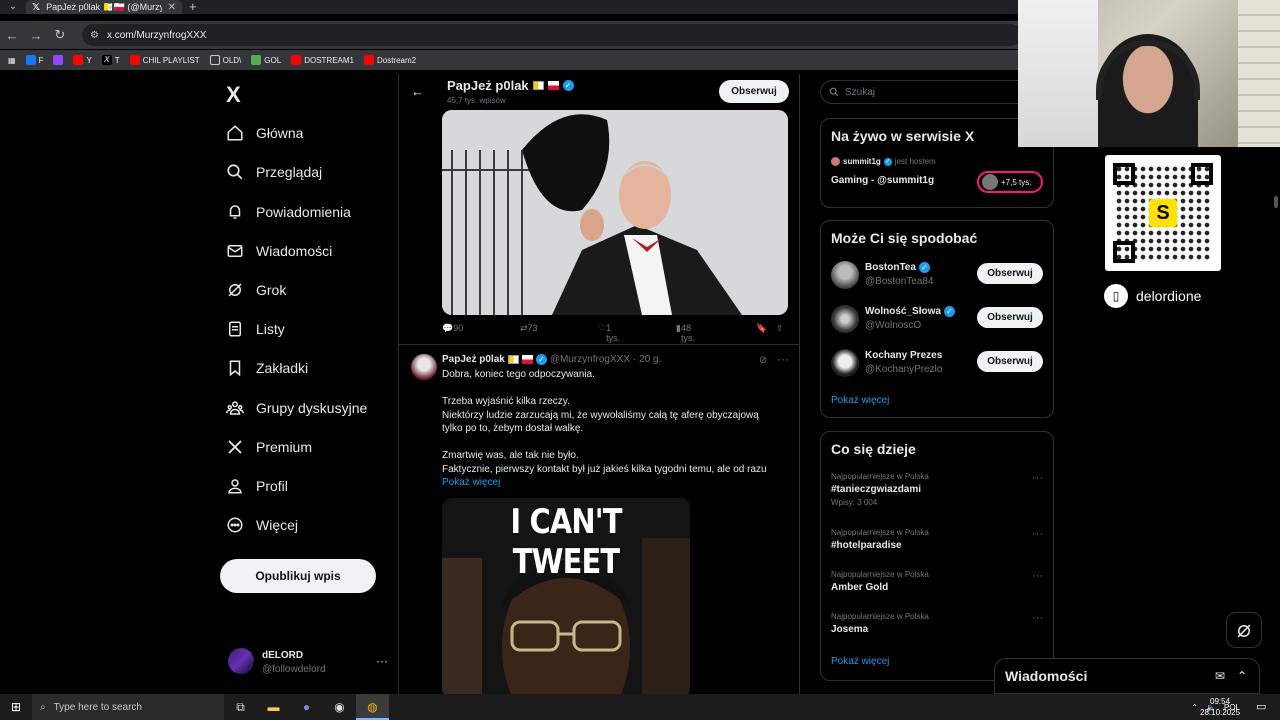  I want to click on live-stream-title: Gaming - @summit1g, so click(882, 180).